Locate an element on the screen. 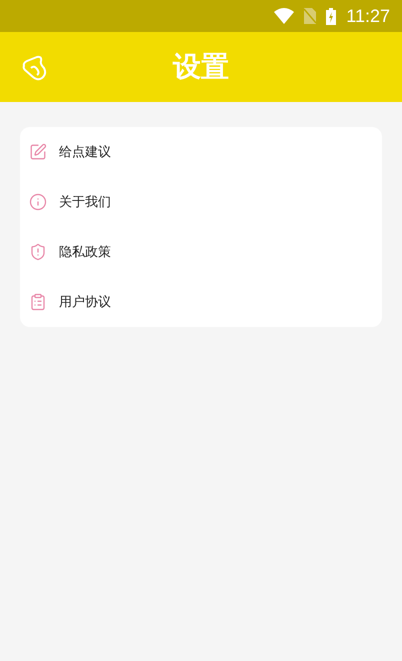 Image resolution: width=402 pixels, height=661 pixels. menu-label: 关于我们 is located at coordinates (85, 202).